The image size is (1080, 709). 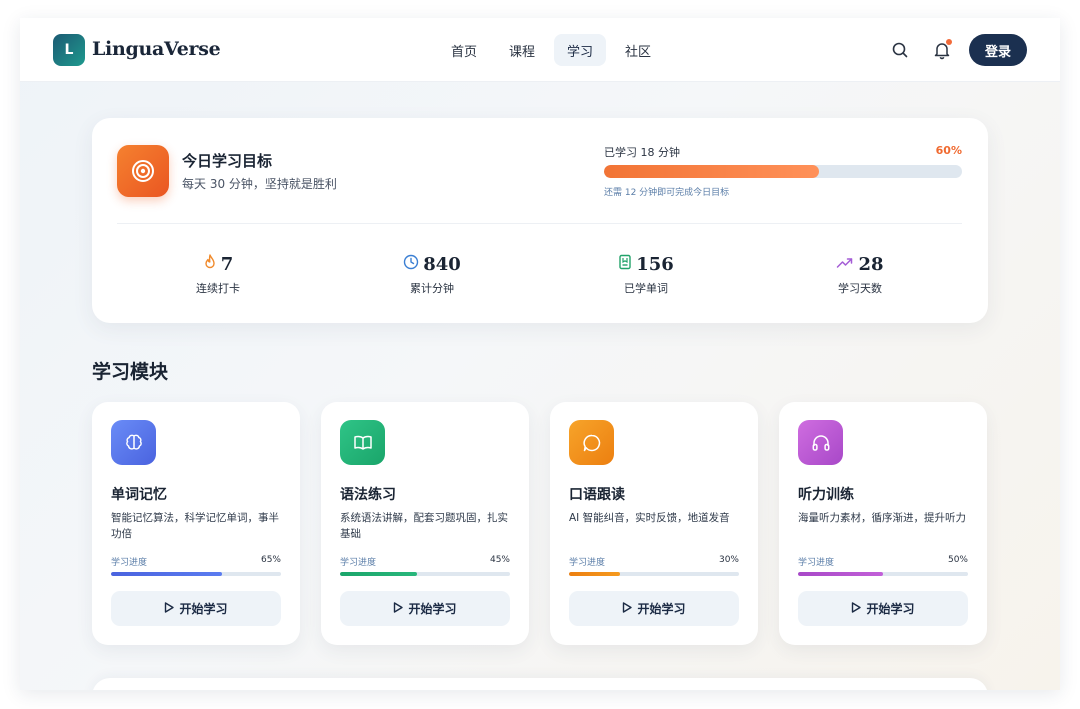 What do you see at coordinates (522, 50) in the screenshot?
I see `nav-item-courses: 课程` at bounding box center [522, 50].